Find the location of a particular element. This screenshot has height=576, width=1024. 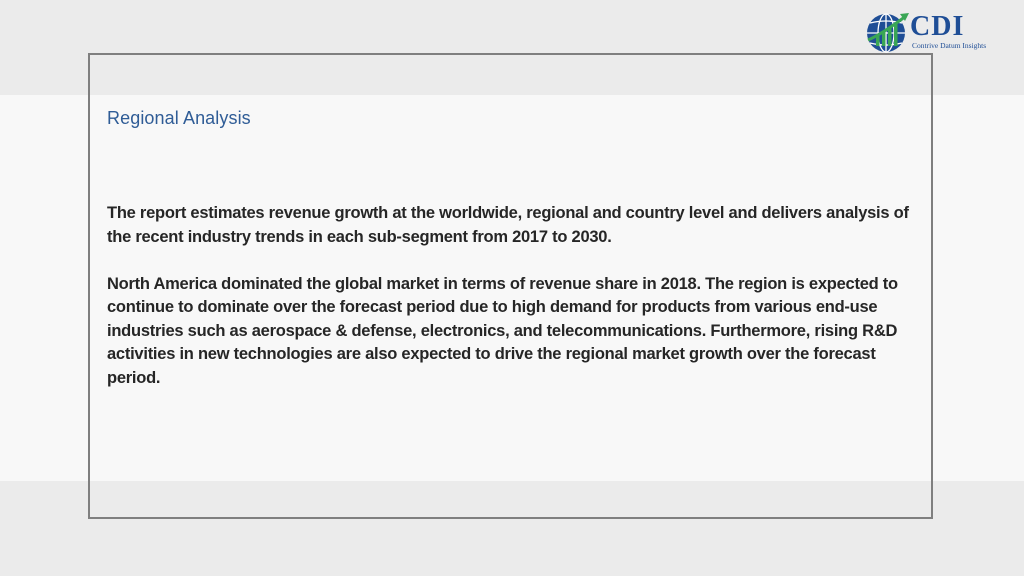

globe-chart-icon is located at coordinates (888, 33).